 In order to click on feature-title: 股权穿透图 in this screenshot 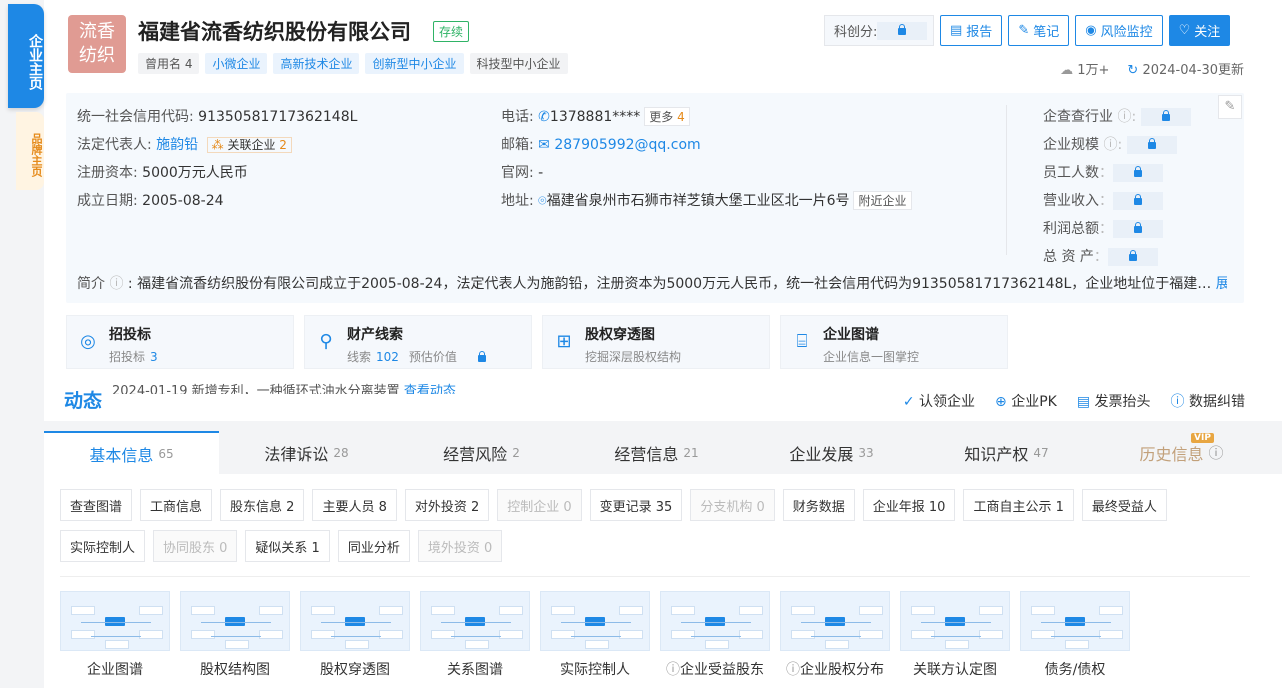, I will do `click(620, 335)`.